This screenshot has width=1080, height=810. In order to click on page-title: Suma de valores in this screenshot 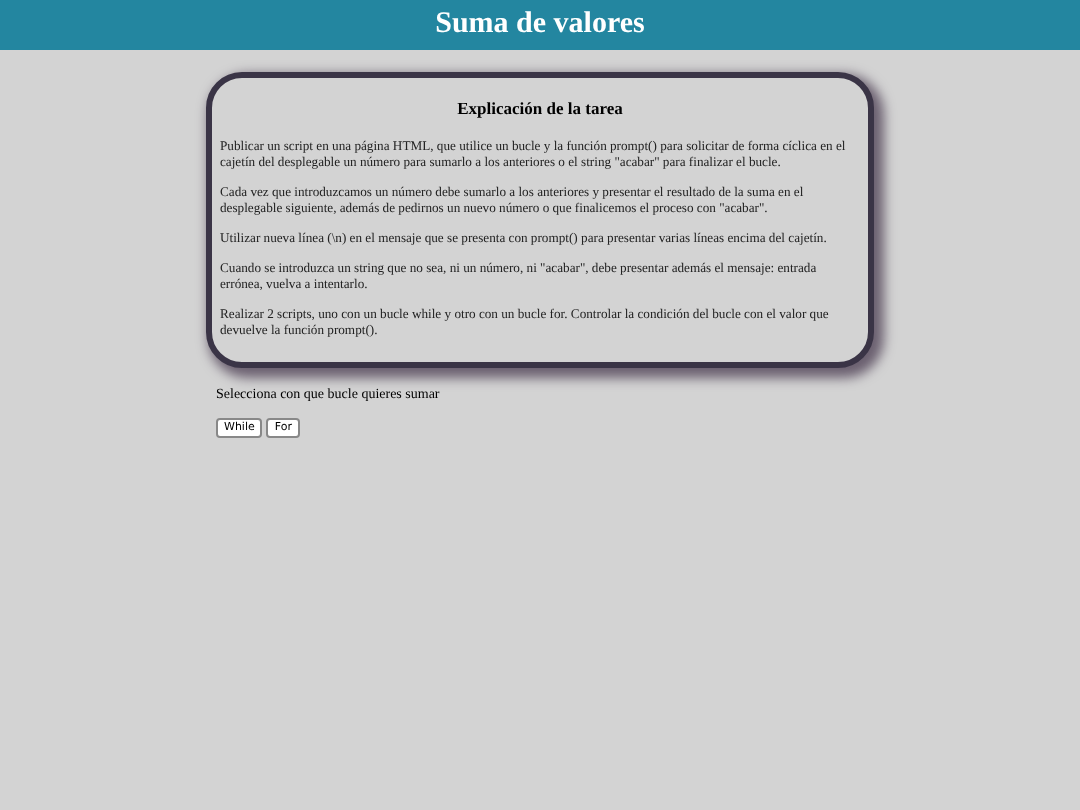, I will do `click(540, 25)`.